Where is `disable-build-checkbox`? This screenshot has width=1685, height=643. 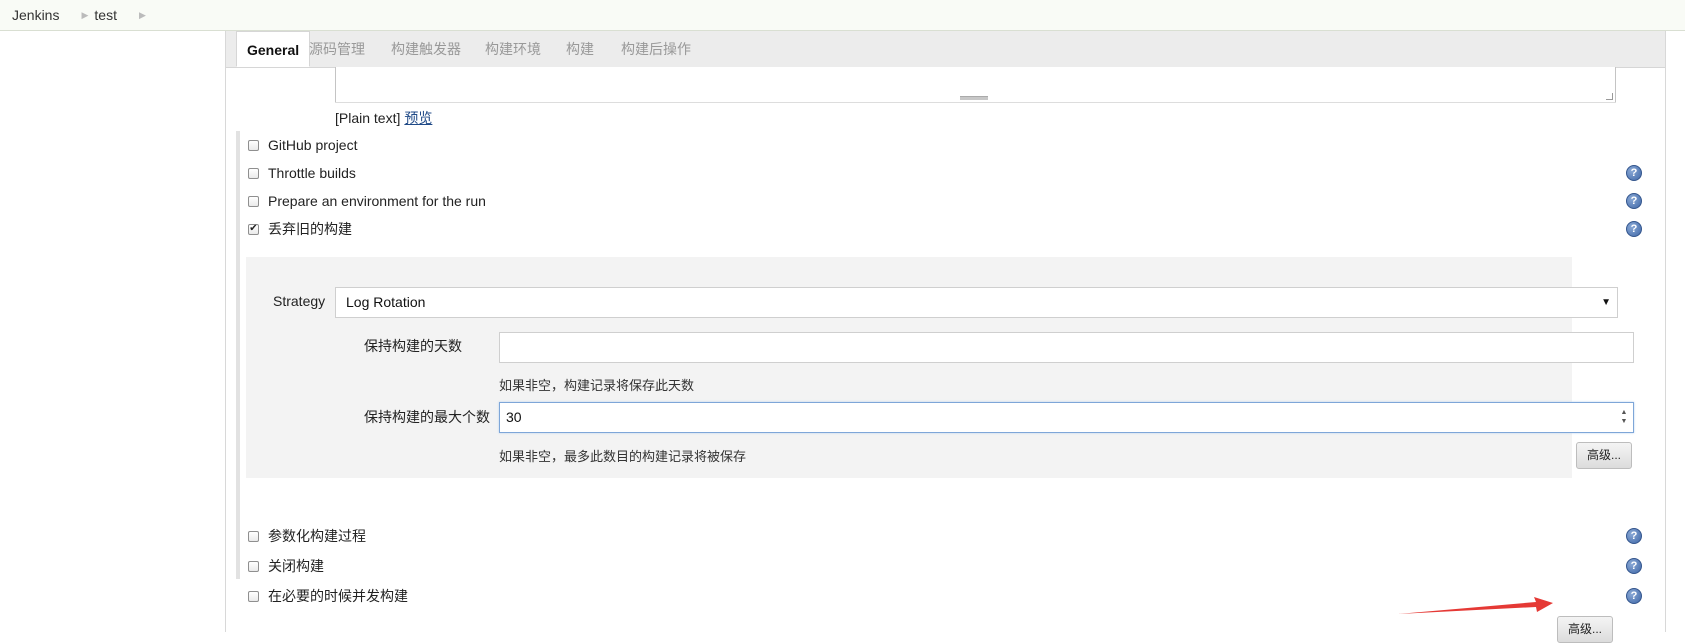
disable-build-checkbox is located at coordinates (253, 566).